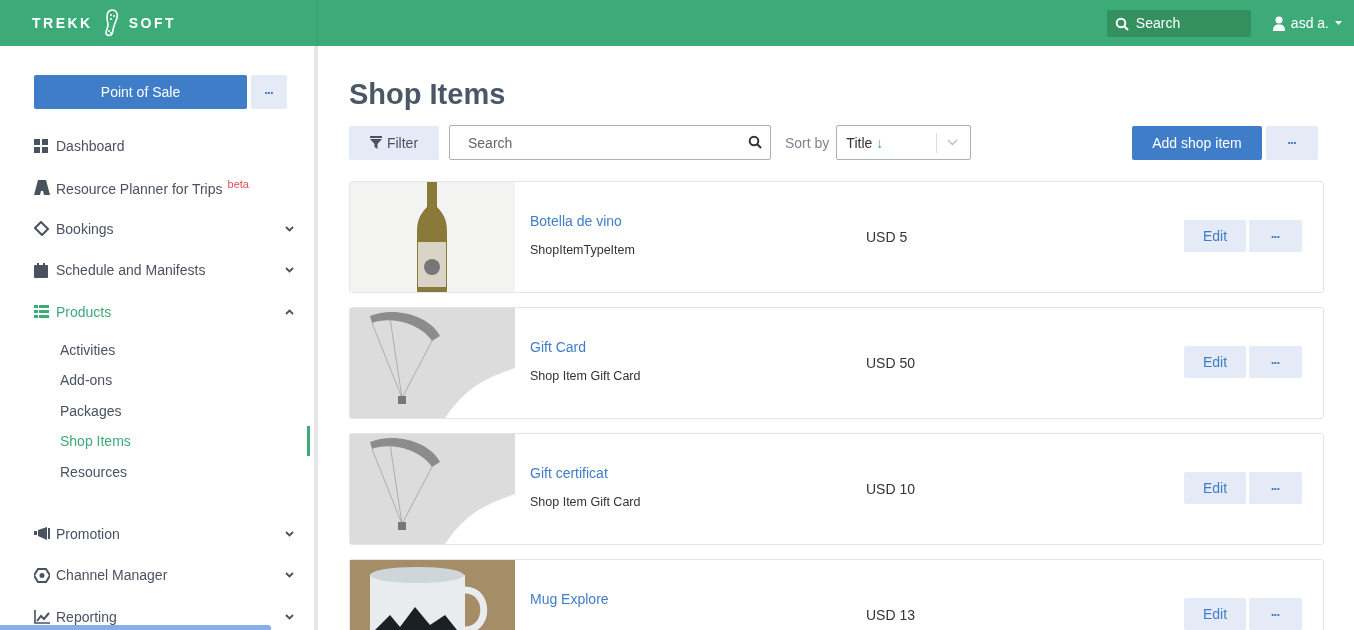  What do you see at coordinates (174, 229) in the screenshot?
I see `nav-item: Bookings` at bounding box center [174, 229].